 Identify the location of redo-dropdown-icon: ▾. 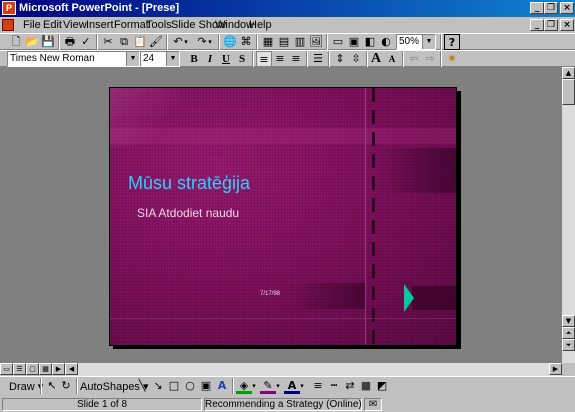
(210, 42).